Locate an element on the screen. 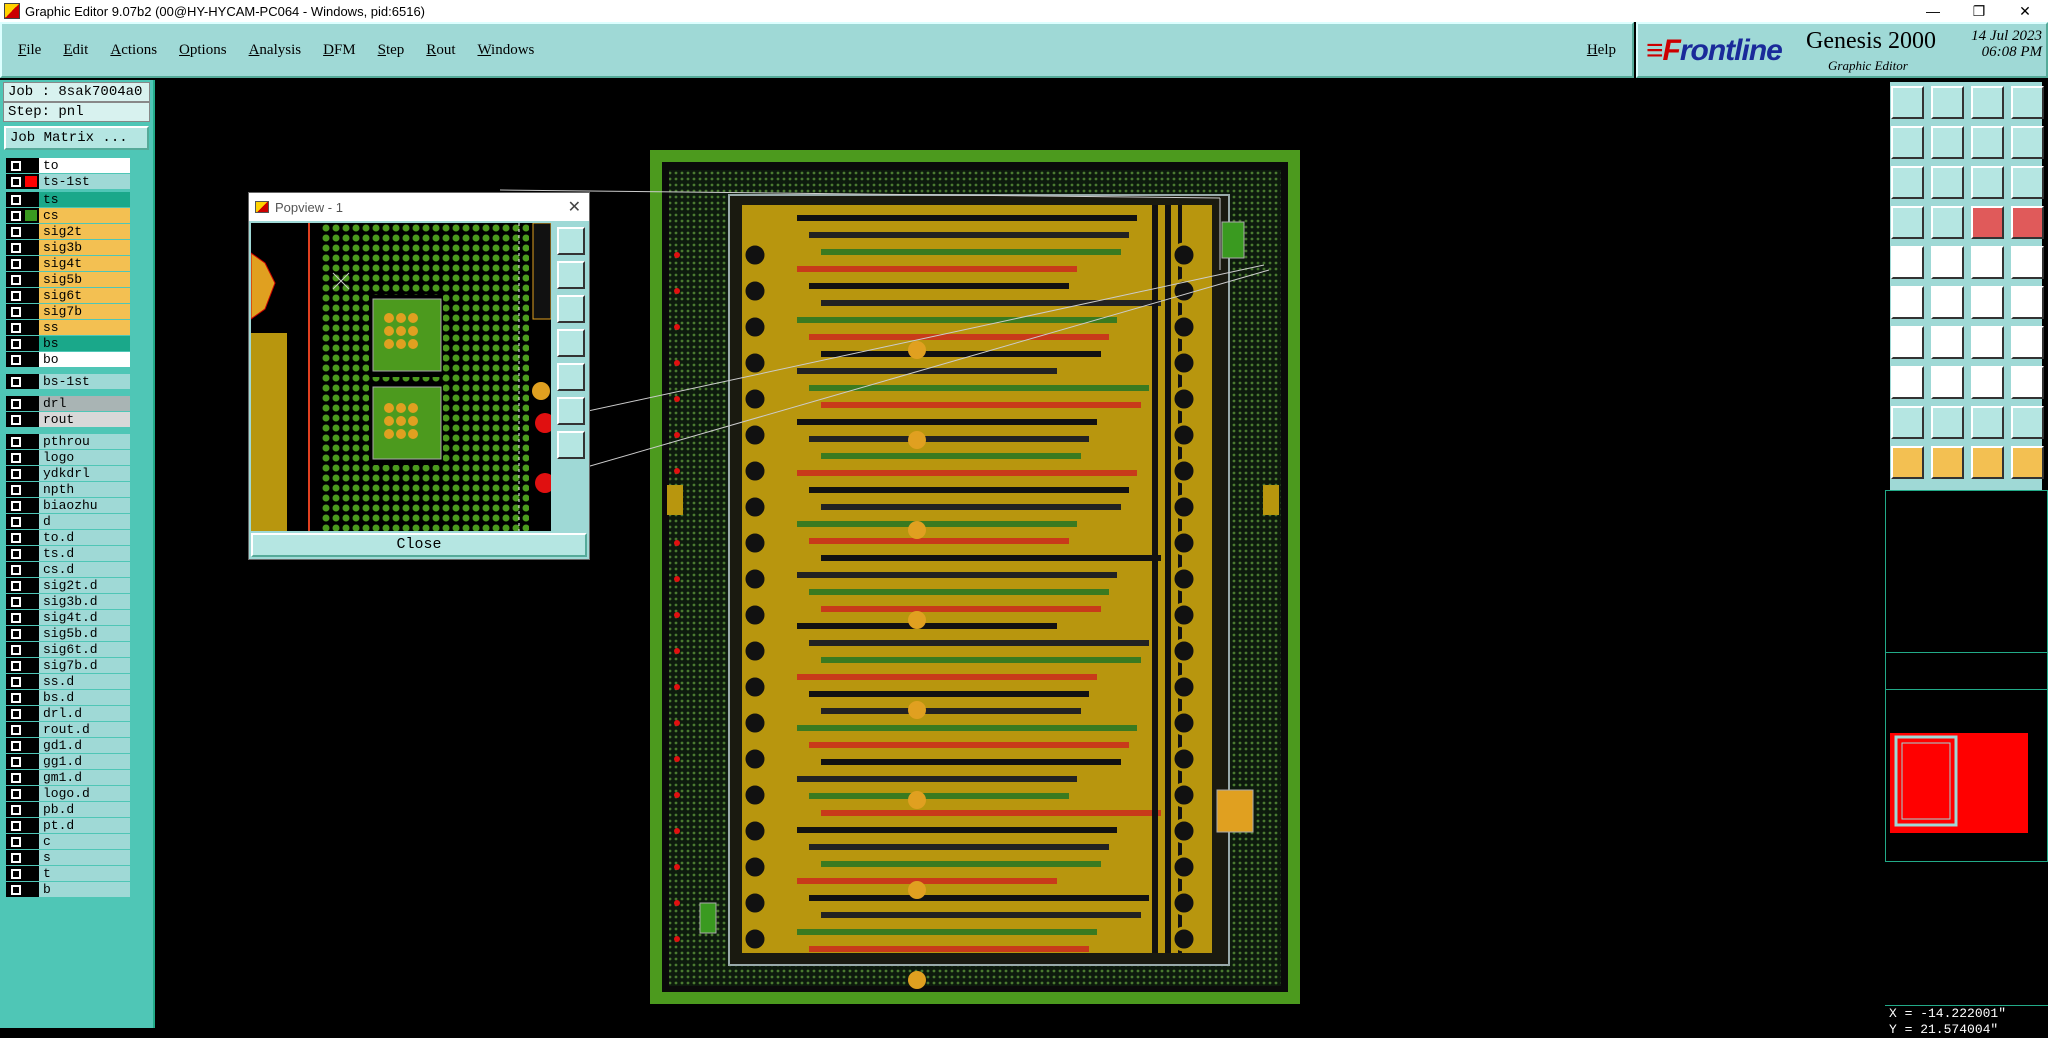  layer-name: pthrou is located at coordinates (84, 441).